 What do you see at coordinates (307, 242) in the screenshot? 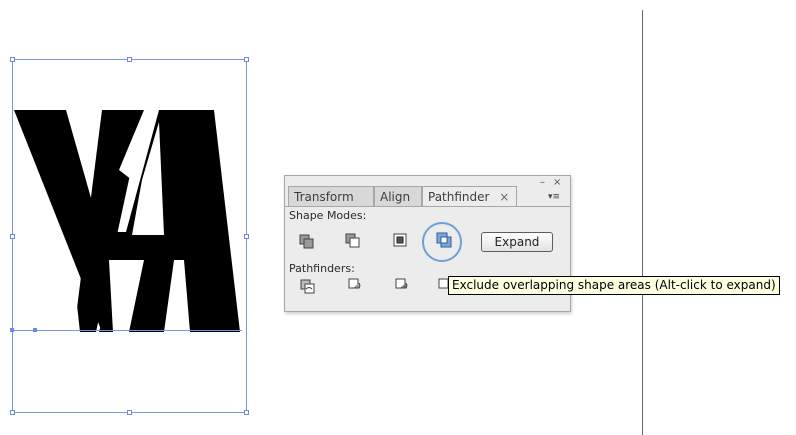
I see `unite-icon` at bounding box center [307, 242].